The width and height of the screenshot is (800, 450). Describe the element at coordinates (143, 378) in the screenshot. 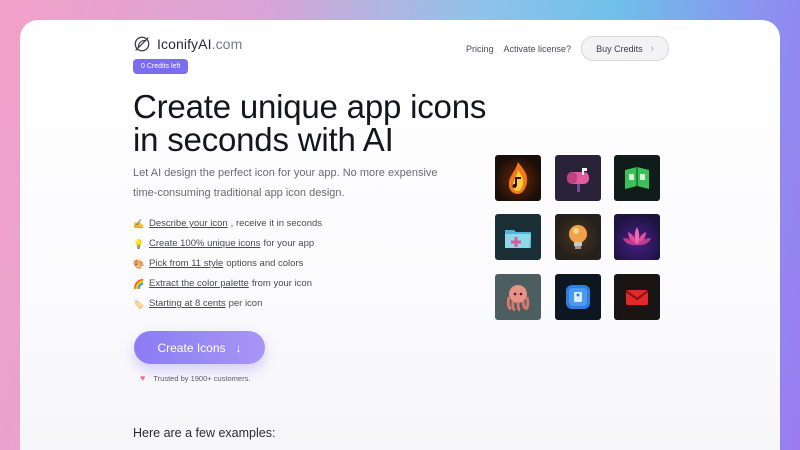

I see `heart-icon: ♥` at that location.